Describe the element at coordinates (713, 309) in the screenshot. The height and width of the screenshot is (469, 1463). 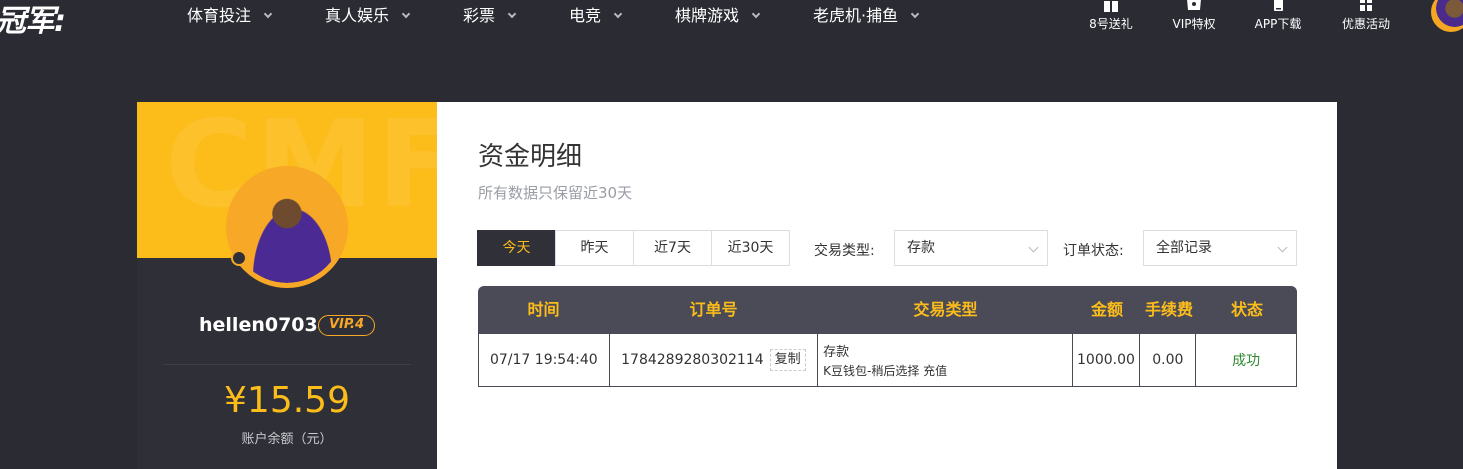
I see `header-order-no: 订单号` at that location.